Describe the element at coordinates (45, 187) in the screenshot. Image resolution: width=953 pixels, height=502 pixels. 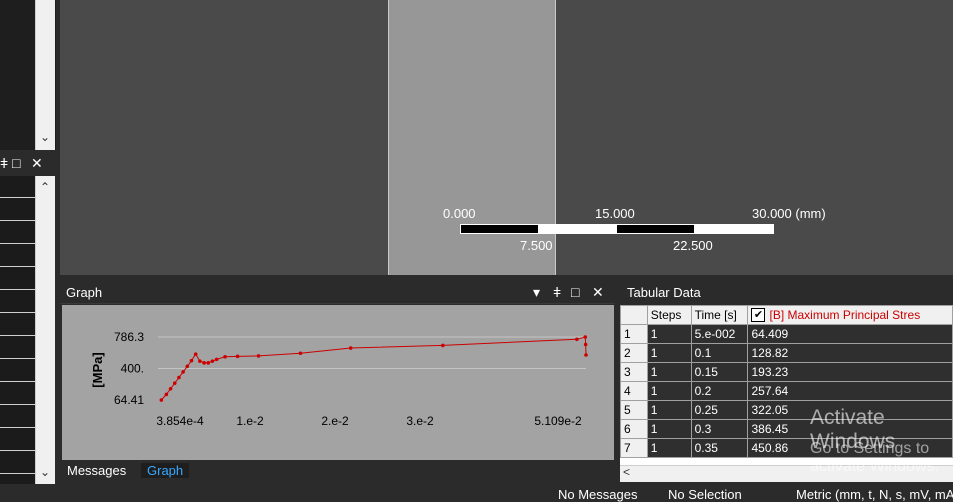
I see `scroll-up-icon: ⌃` at that location.